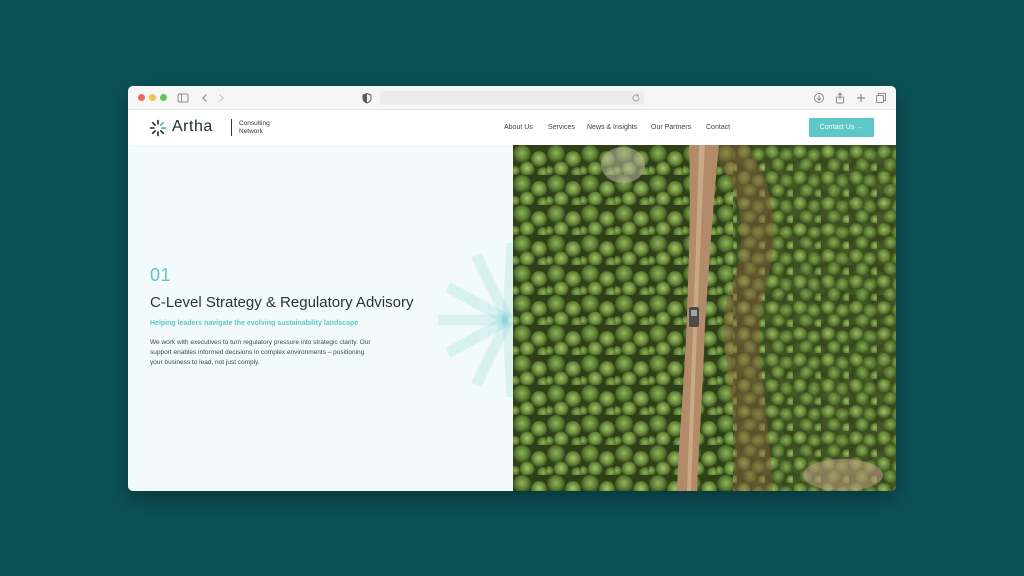  Describe the element at coordinates (470, 320) in the screenshot. I see `decorative-burst-icon` at that location.